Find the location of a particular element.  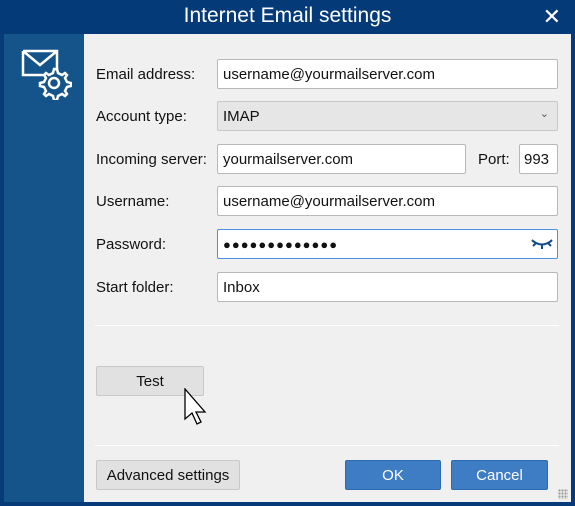

start-folder-input: Inbox is located at coordinates (387, 287).